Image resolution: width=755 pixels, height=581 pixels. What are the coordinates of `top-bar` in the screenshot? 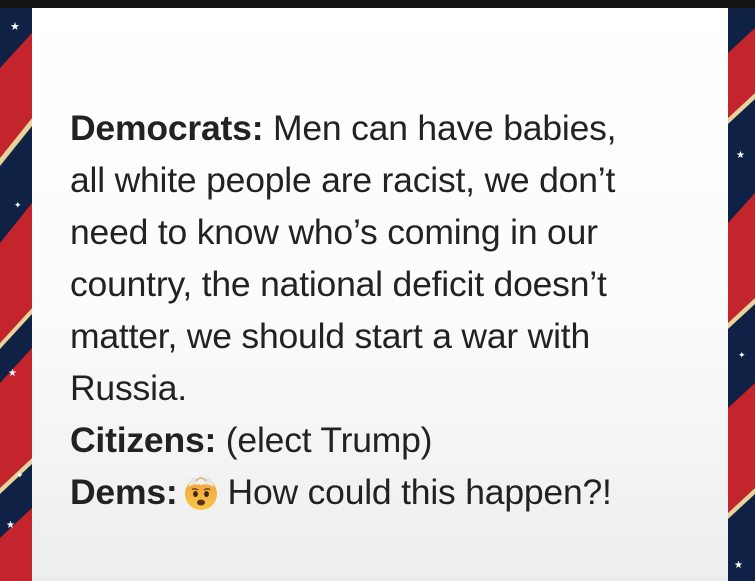 It's located at (377, 4).